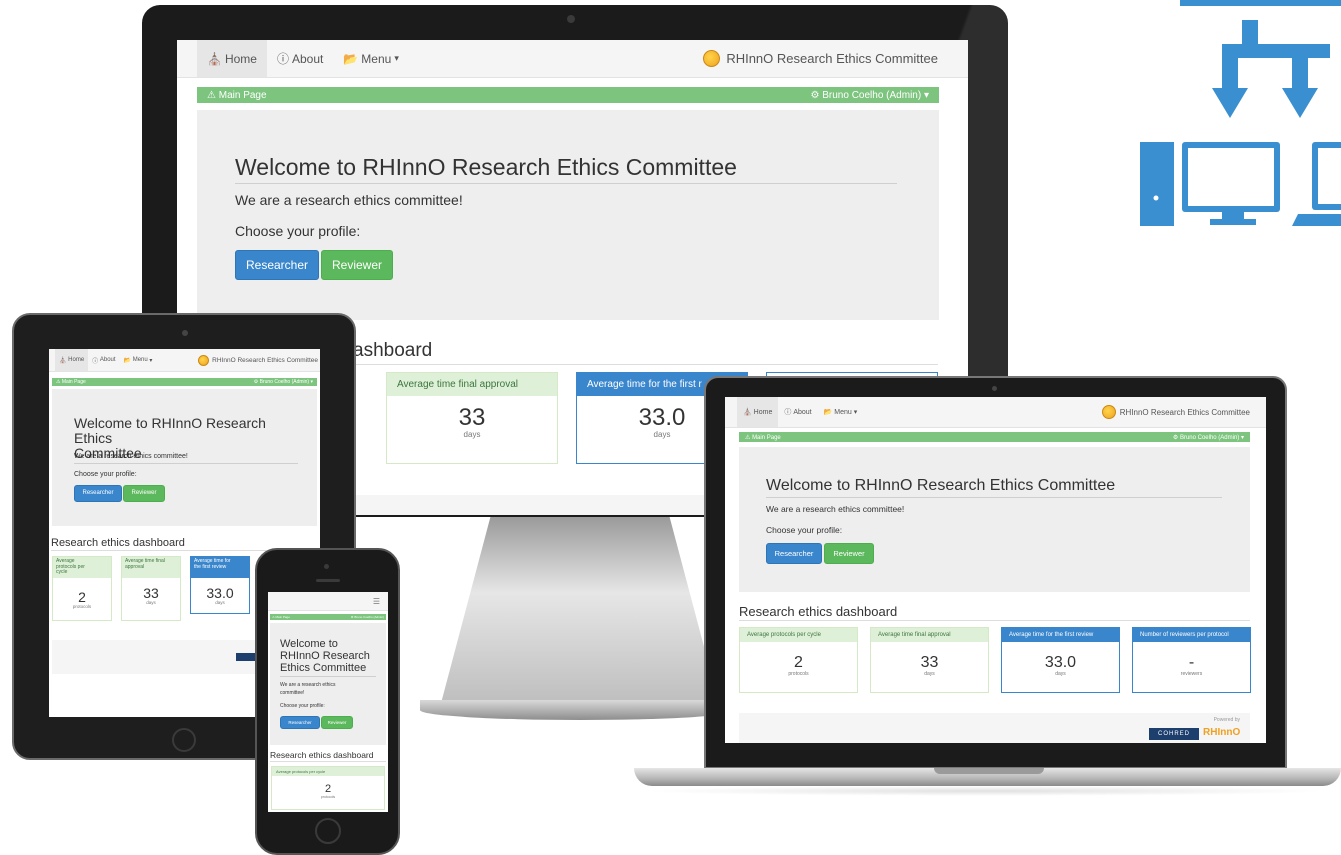  Describe the element at coordinates (326, 566) in the screenshot. I see `phone-camera` at that location.